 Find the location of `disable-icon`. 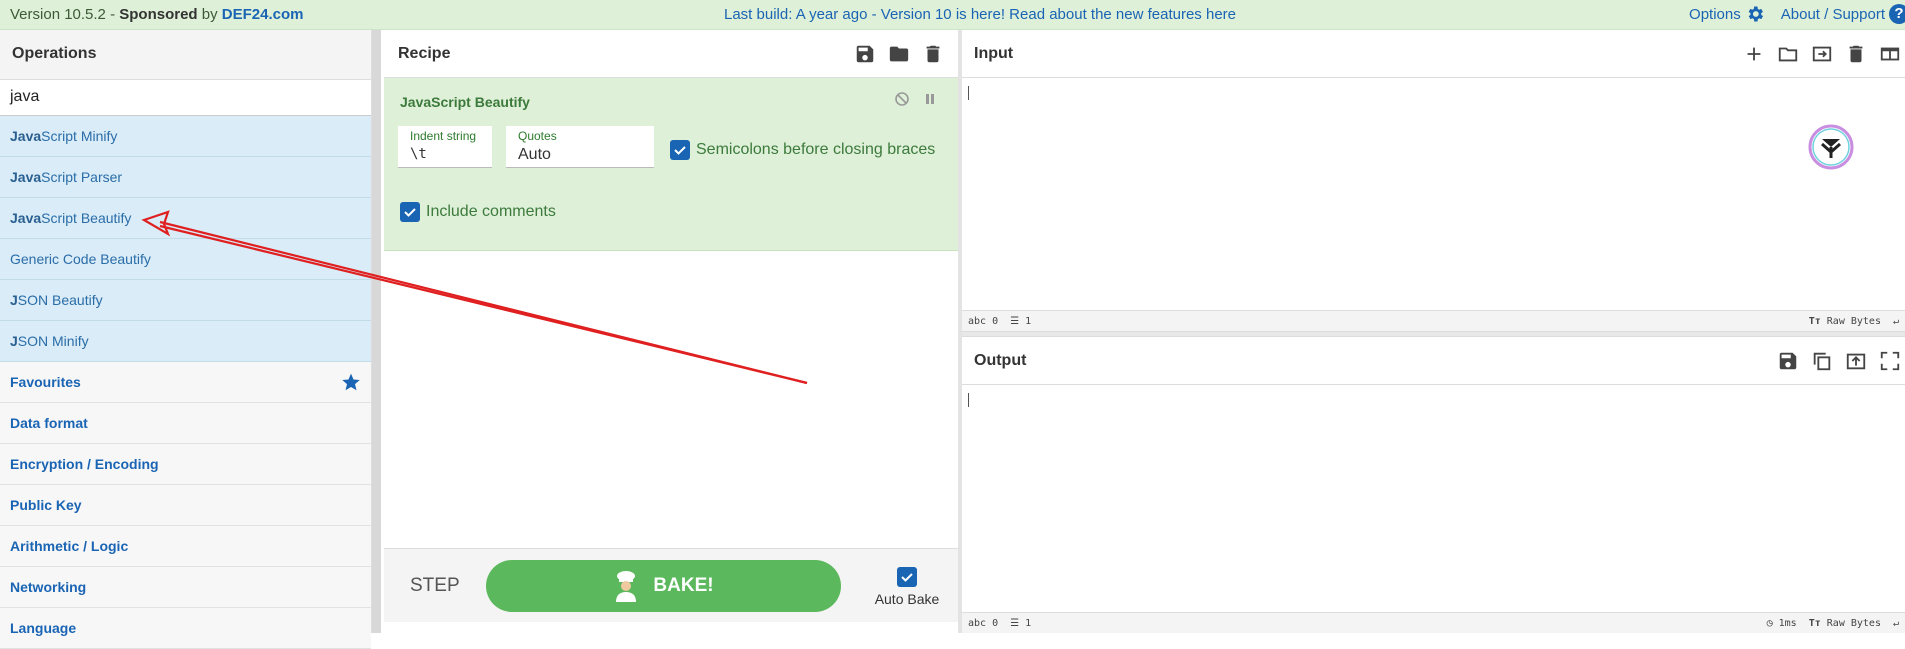

disable-icon is located at coordinates (902, 99).